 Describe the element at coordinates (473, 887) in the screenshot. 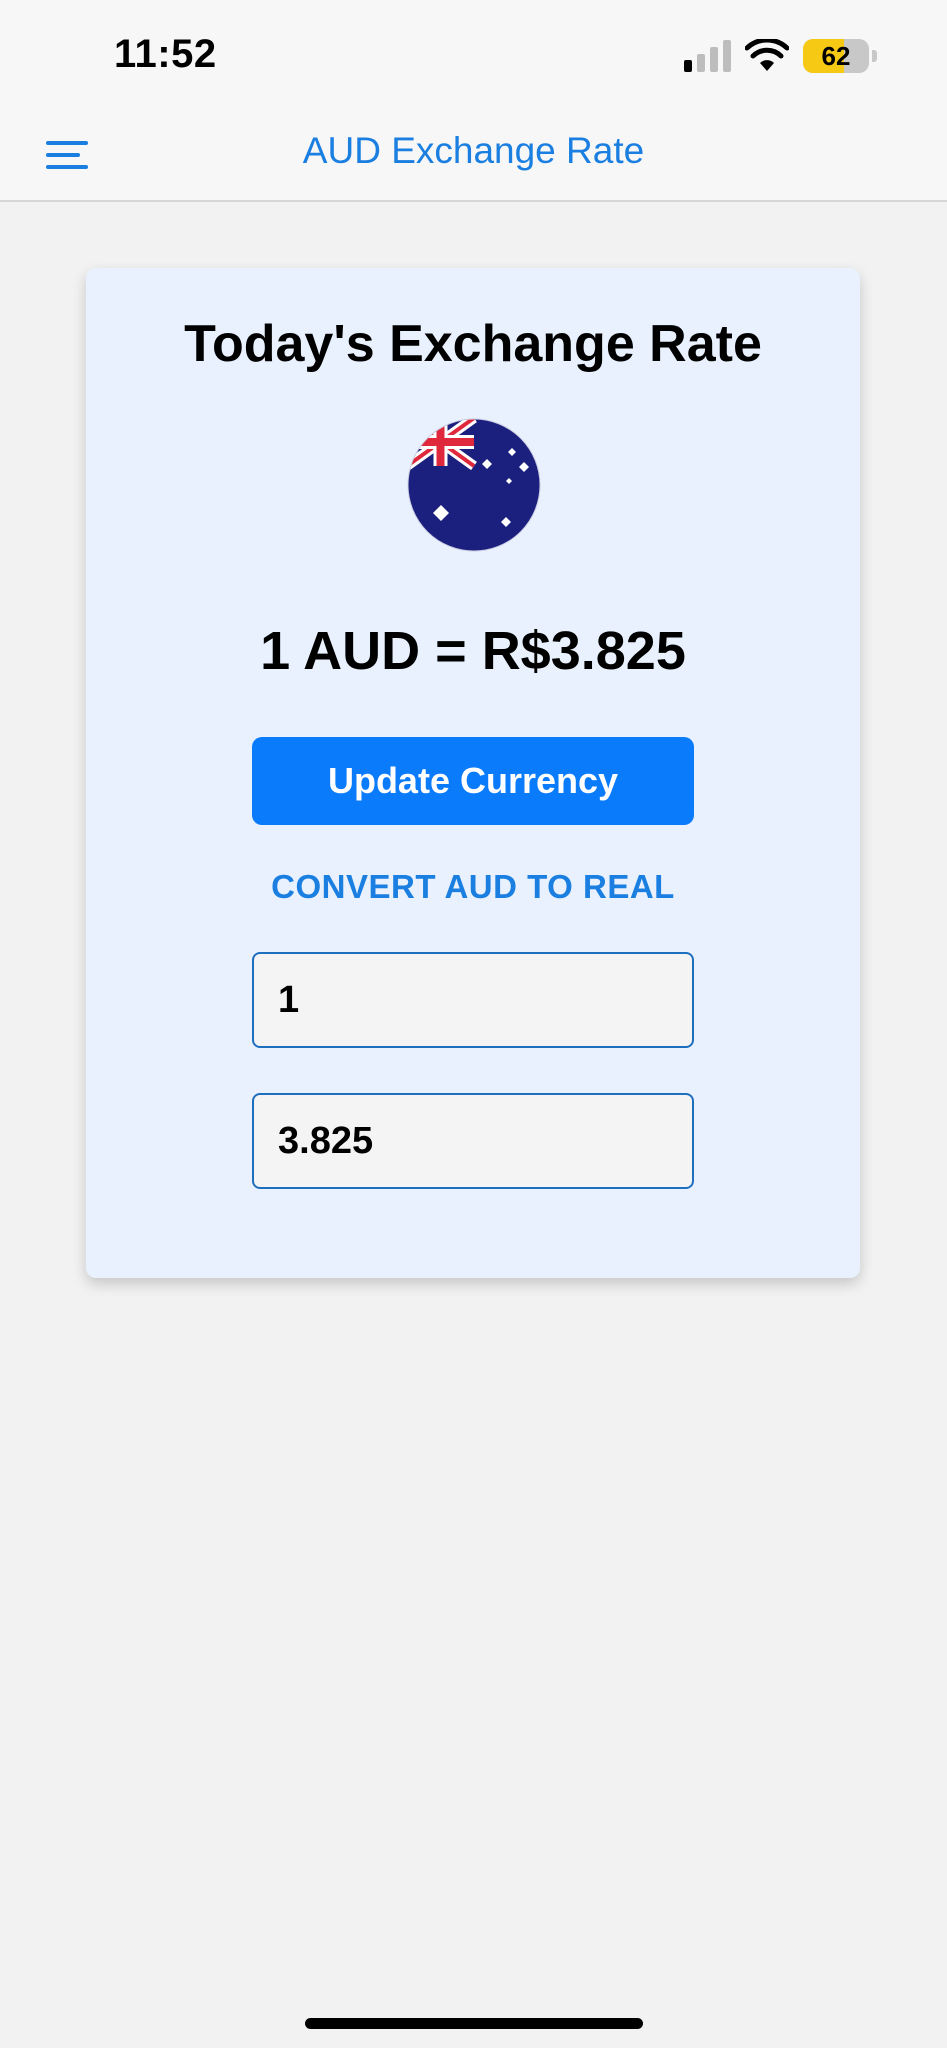

I see `convert-aud-to-real-link: CONVERT AUD TO REAL` at that location.